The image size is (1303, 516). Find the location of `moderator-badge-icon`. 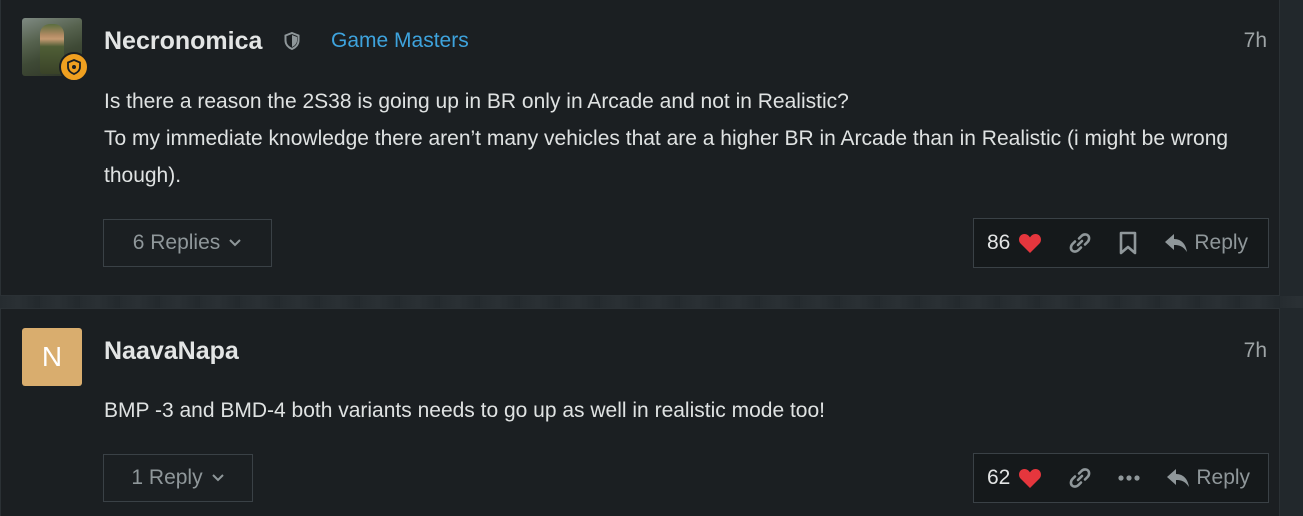

moderator-badge-icon is located at coordinates (74, 67).